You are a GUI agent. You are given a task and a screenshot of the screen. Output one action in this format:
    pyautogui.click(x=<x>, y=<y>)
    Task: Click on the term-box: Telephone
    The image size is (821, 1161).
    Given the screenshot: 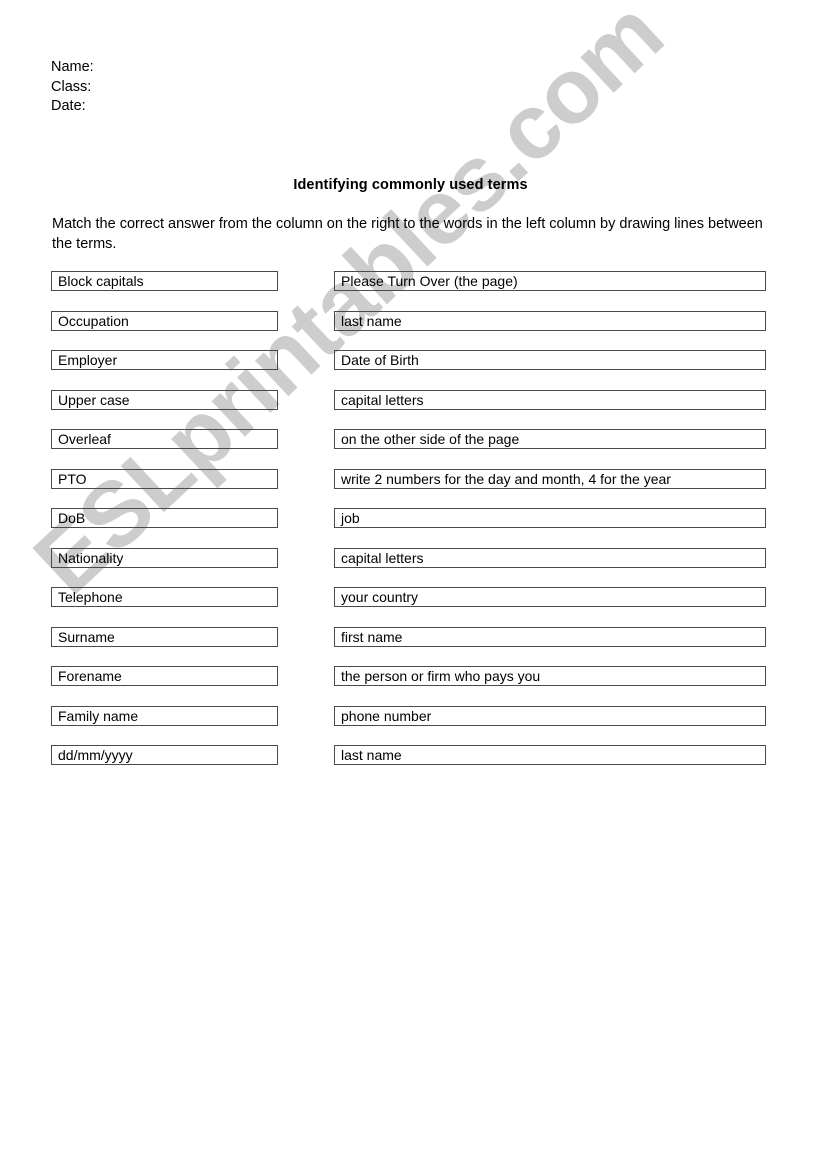 What is the action you would take?
    pyautogui.click(x=164, y=597)
    